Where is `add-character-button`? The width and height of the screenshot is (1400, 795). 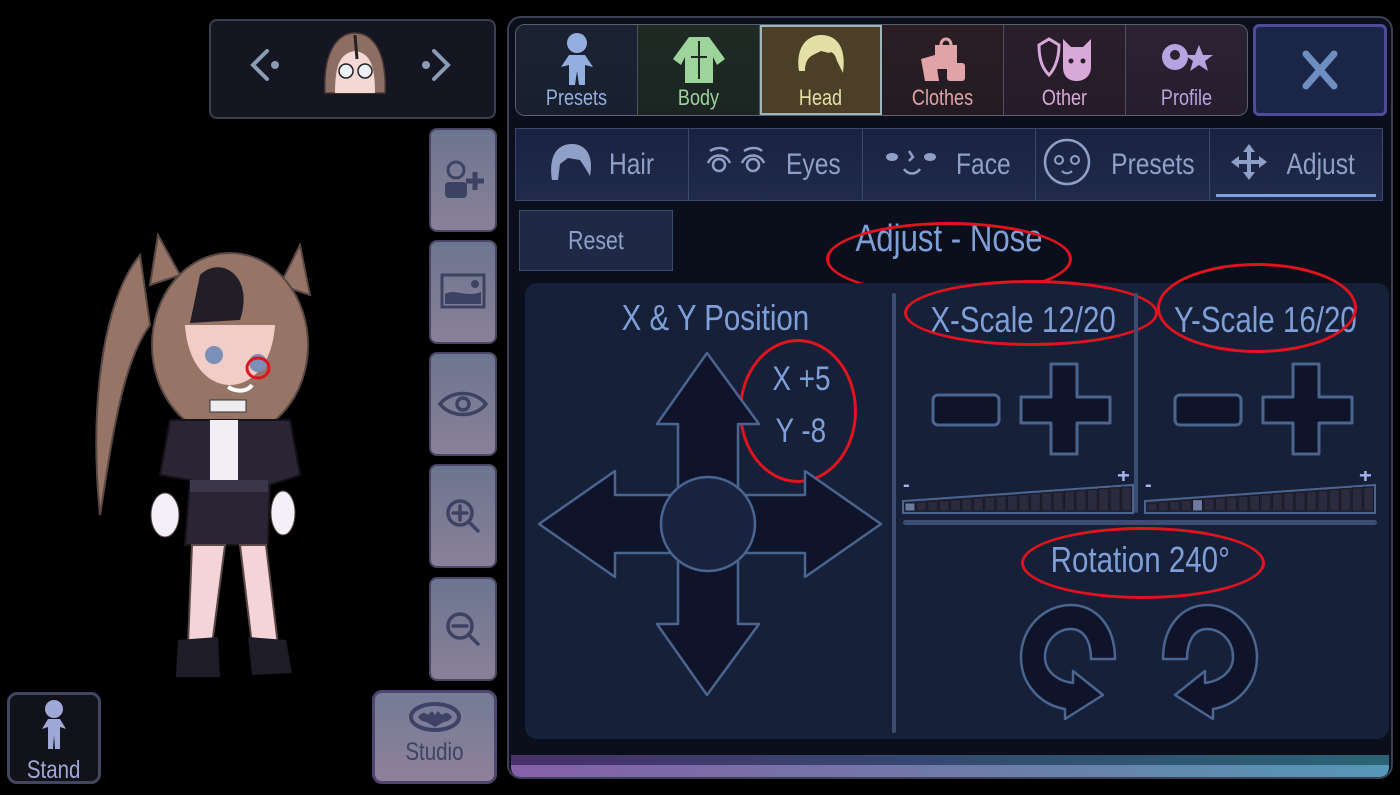
add-character-button is located at coordinates (463, 180).